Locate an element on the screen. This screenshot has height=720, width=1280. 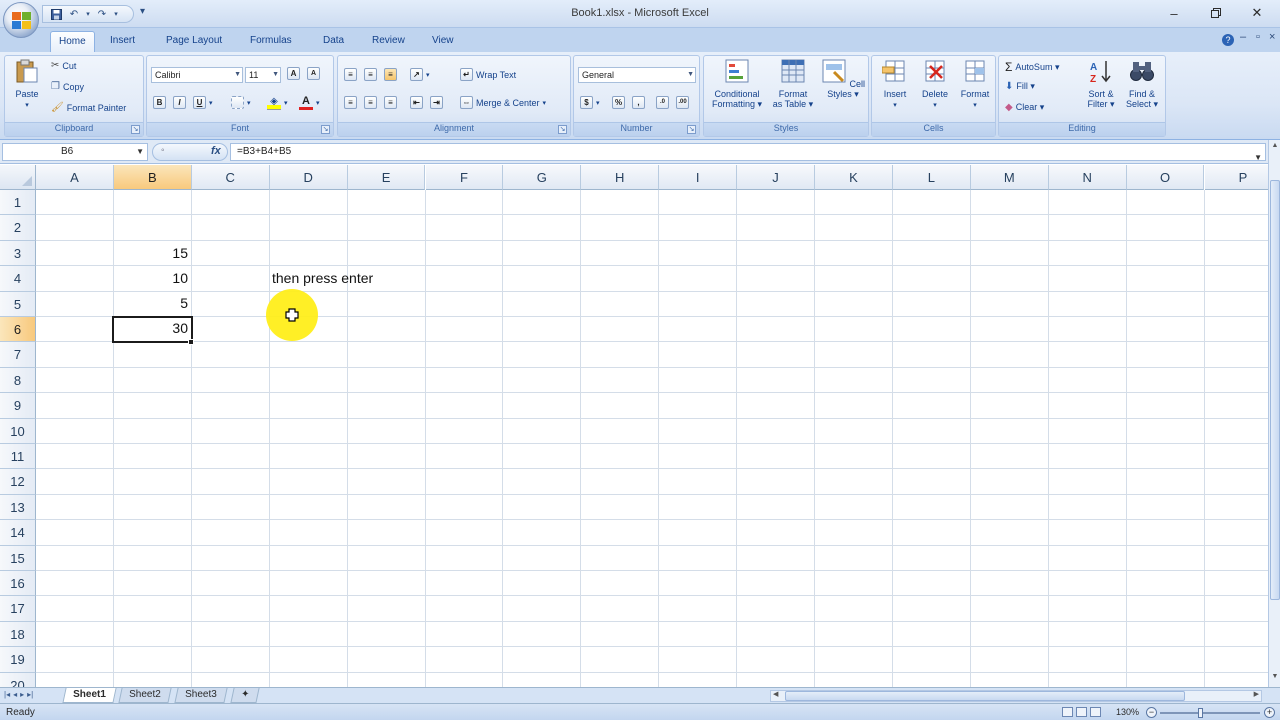
delete-cells-button: Delete ▾ is located at coordinates (935, 84).